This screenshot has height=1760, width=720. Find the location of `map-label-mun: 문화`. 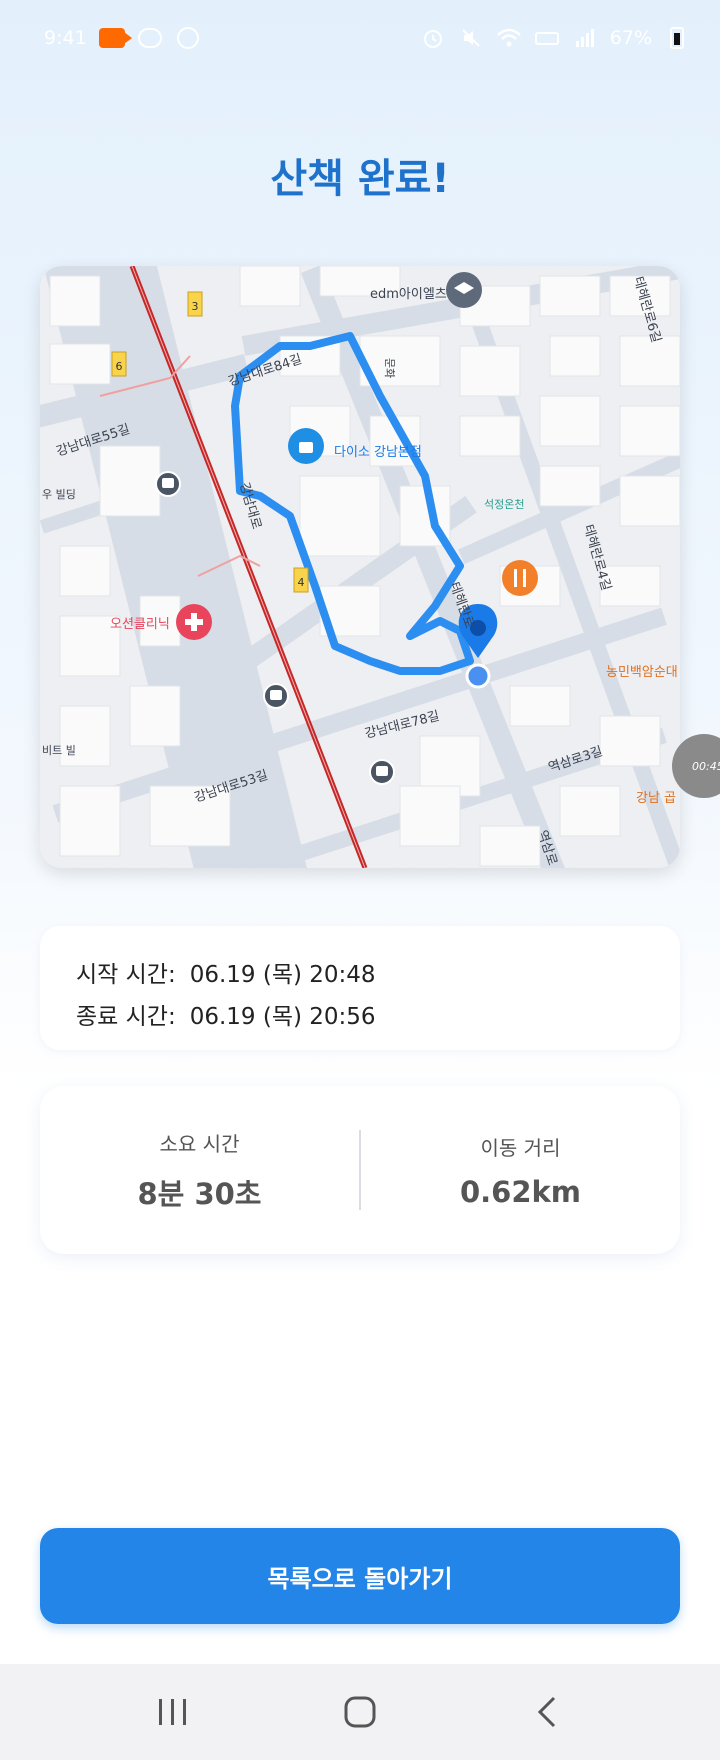

map-label-mun: 문화 is located at coordinates (389, 368).